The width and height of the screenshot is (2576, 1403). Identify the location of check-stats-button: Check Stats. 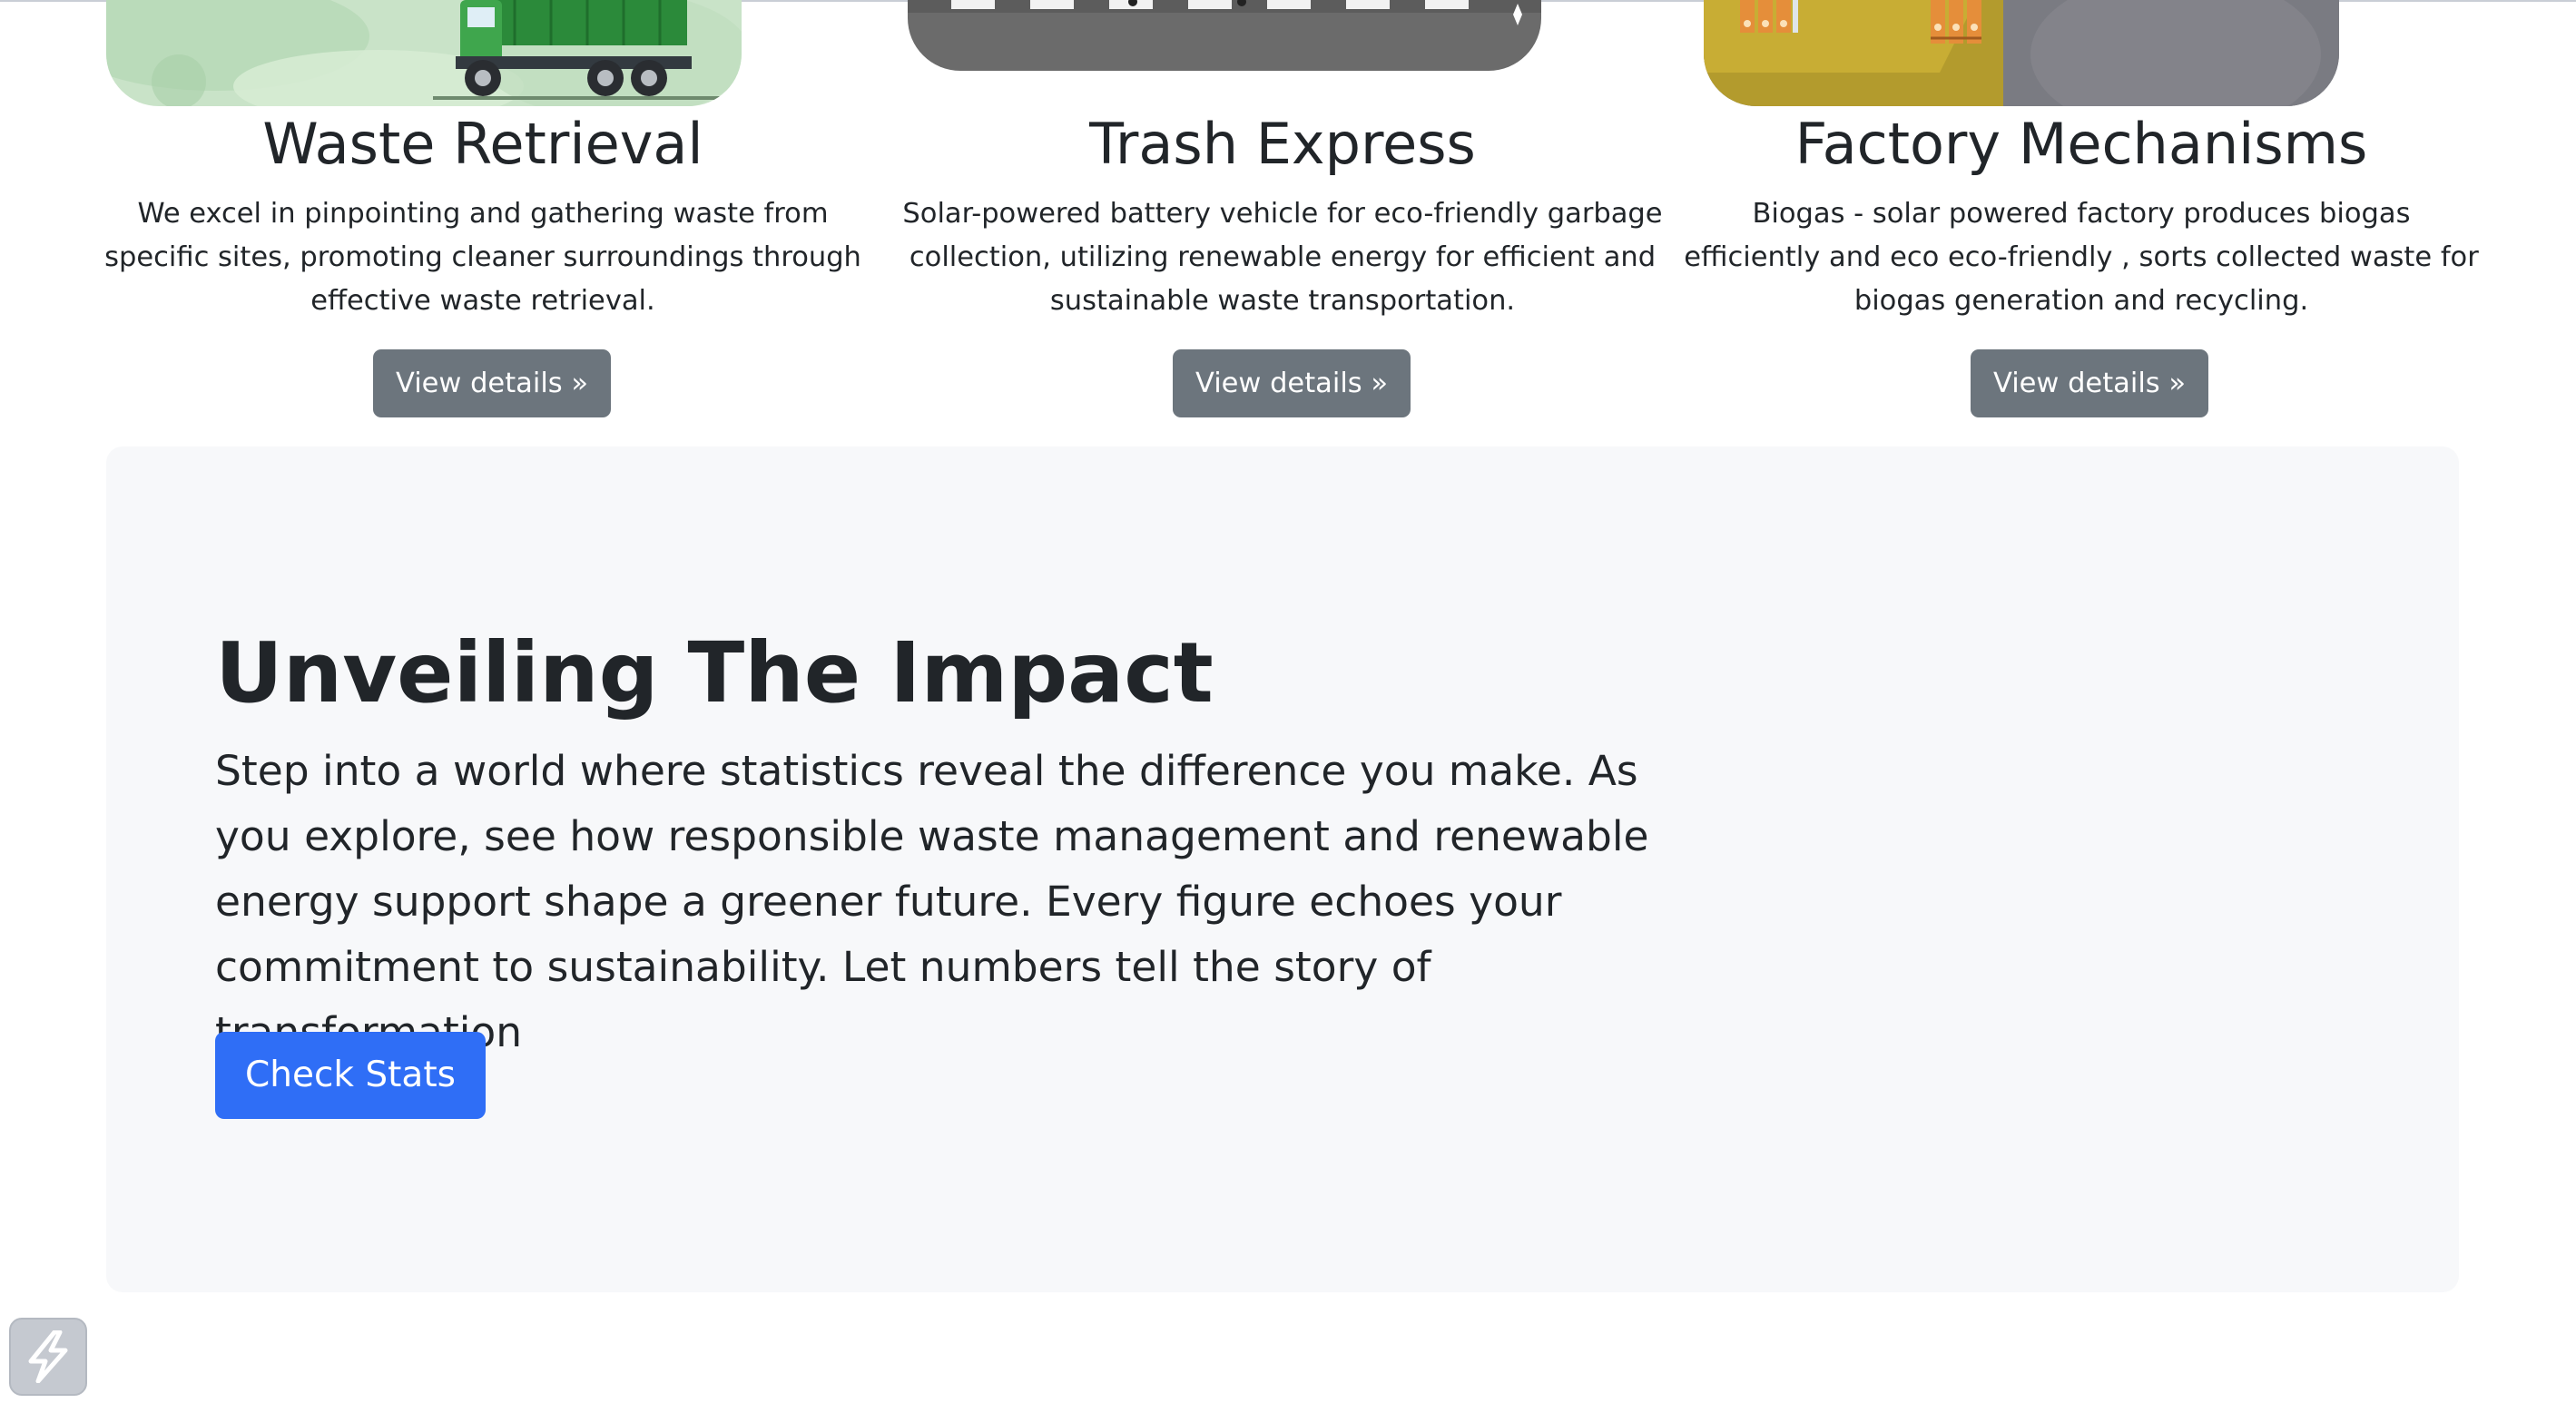
(350, 1075).